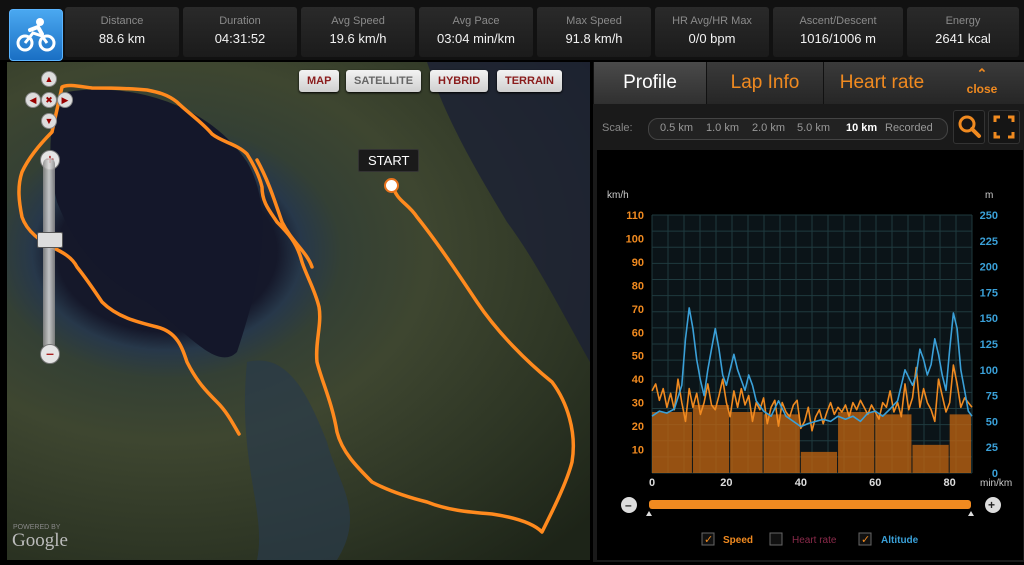 The image size is (1024, 565). I want to click on y-left-tick-label: 110, so click(635, 216).